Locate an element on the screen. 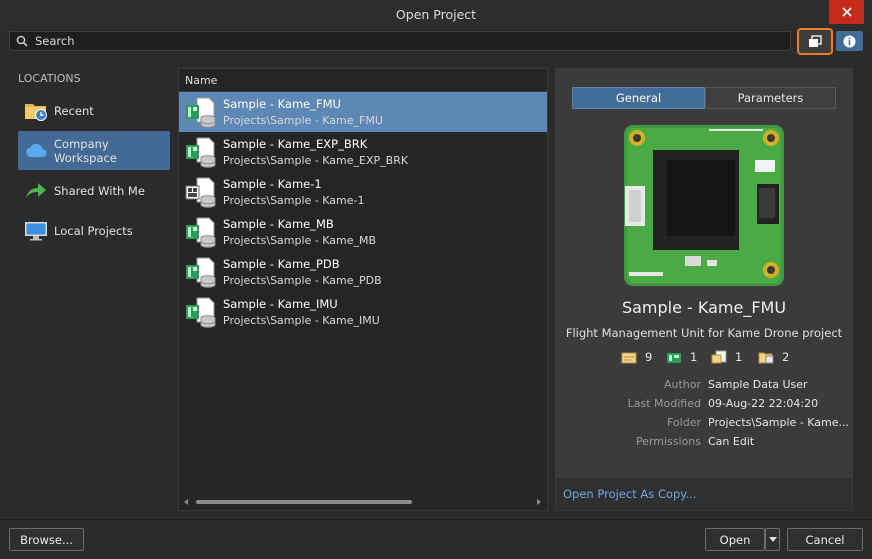  last-modified-value: 09-Aug-22 22:04:20 is located at coordinates (763, 403).